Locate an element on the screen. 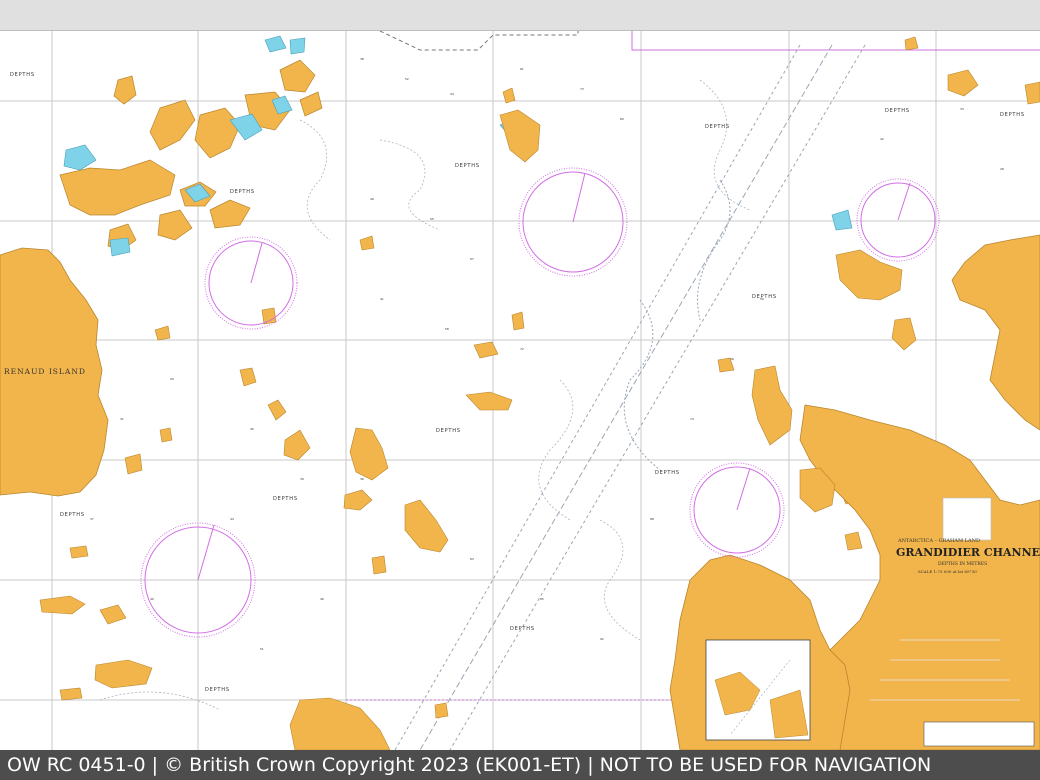 Image resolution: width=1040 pixels, height=780 pixels. svg-text: 73 is located at coordinates (582, 89).